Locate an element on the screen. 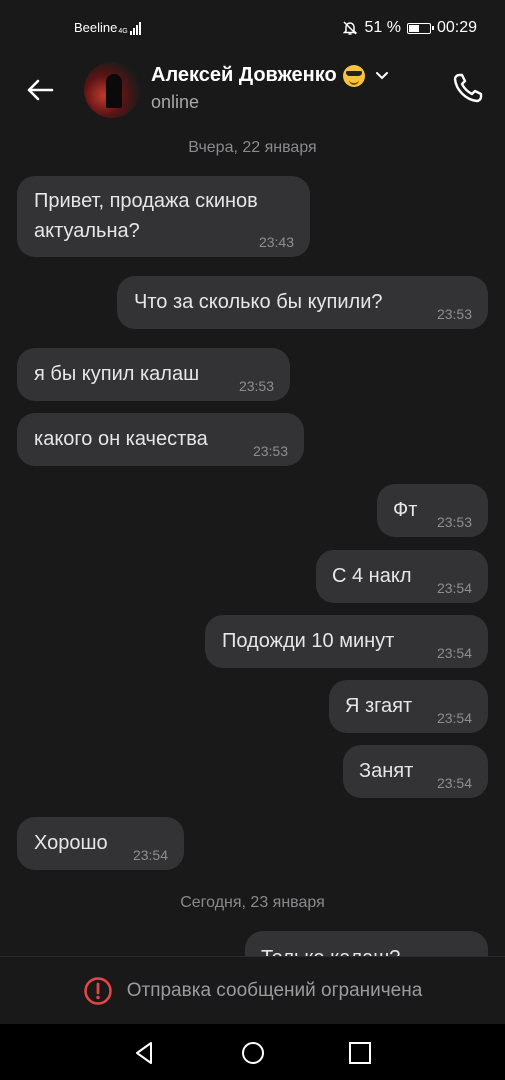 The height and width of the screenshot is (1080, 505). message-text: С 4 накл is located at coordinates (372, 576).